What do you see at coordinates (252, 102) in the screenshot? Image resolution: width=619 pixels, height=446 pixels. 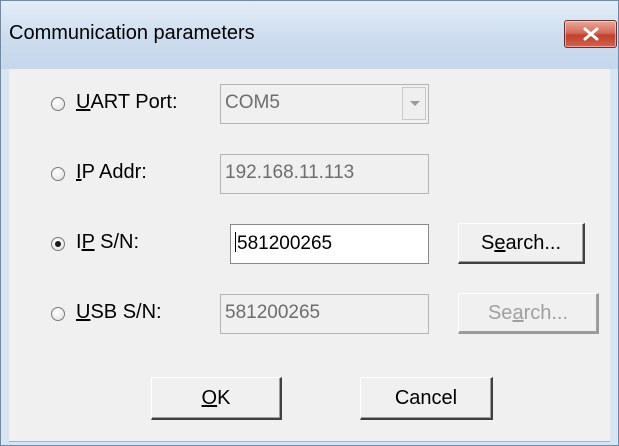 I see `uart-port-value: COM5` at bounding box center [252, 102].